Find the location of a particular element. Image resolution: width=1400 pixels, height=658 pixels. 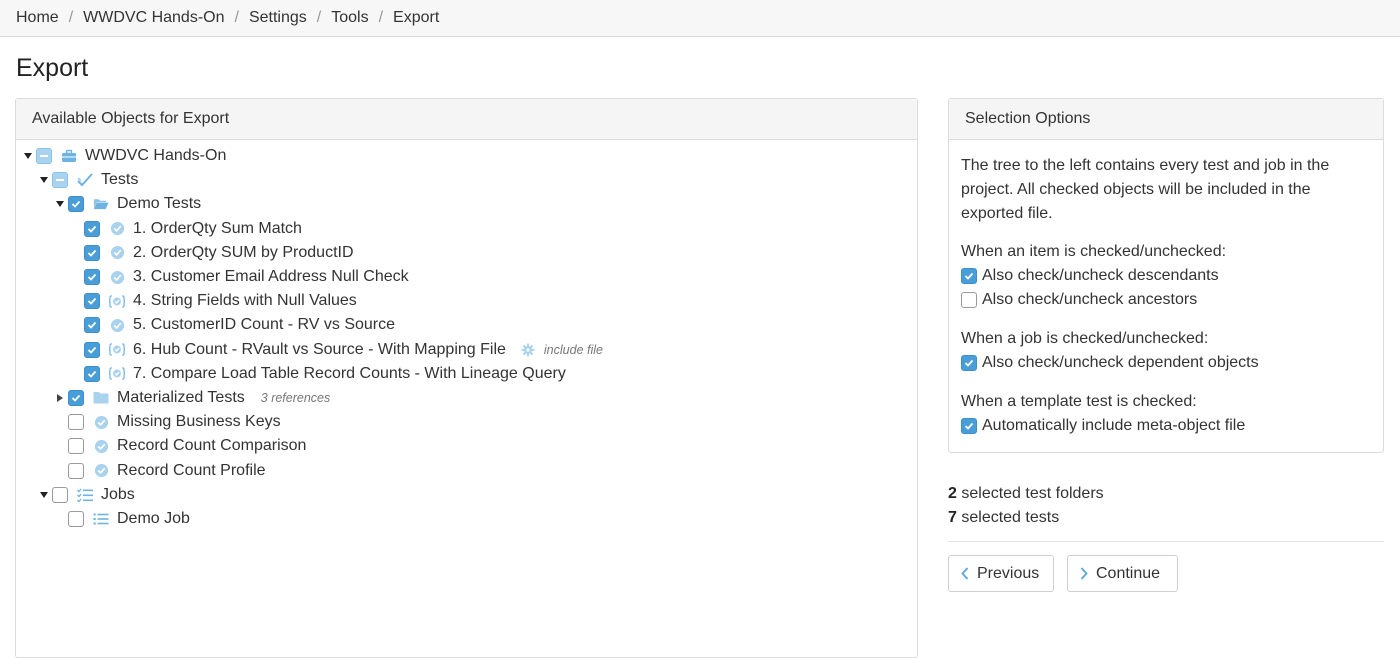

tree-node-tests: Tests is located at coordinates (466, 180).